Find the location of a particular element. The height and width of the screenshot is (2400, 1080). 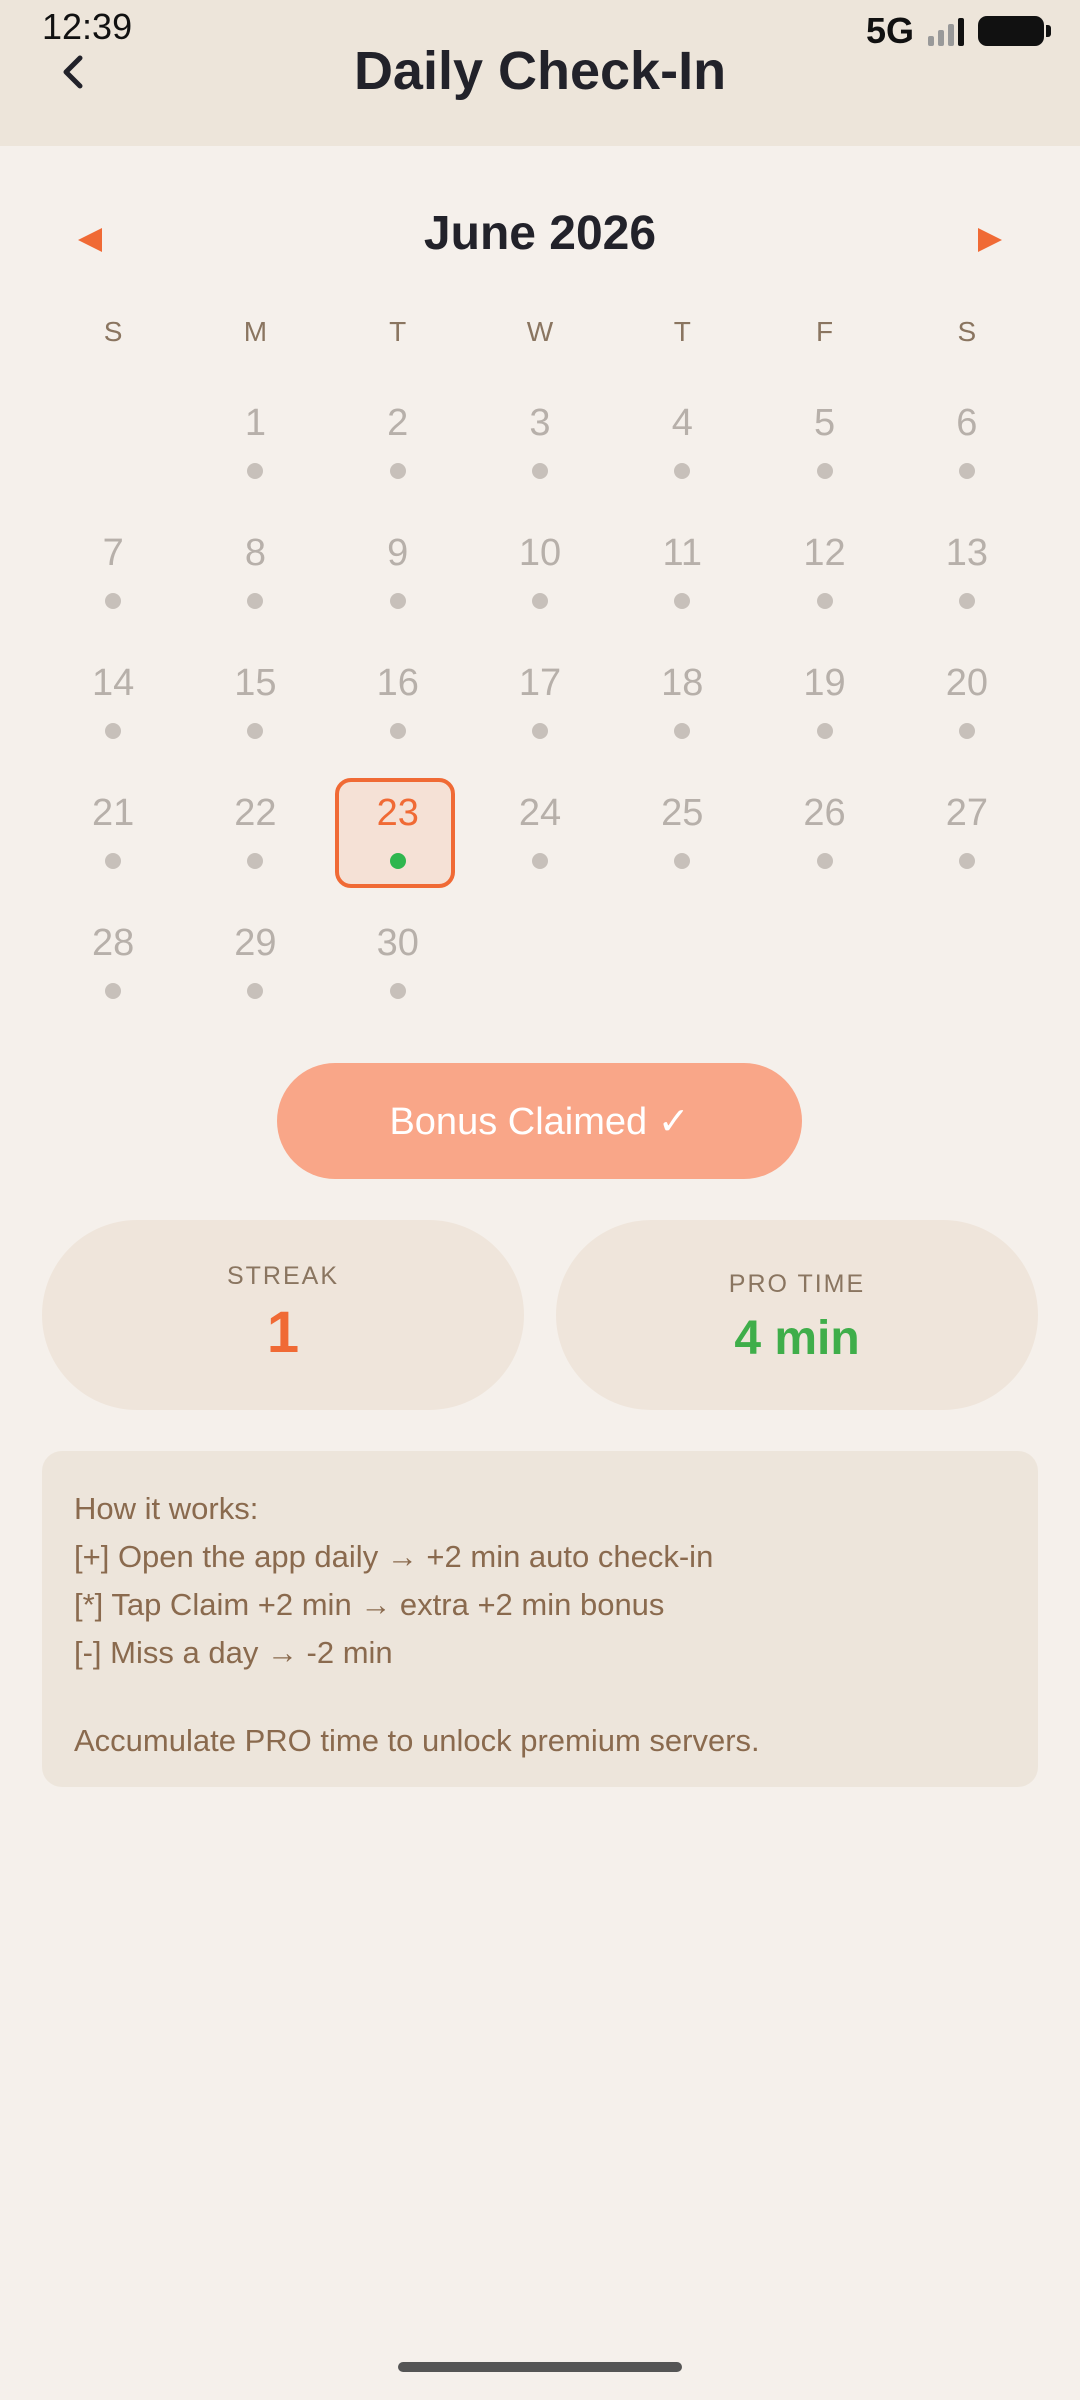

next-month-button is located at coordinates (990, 240).